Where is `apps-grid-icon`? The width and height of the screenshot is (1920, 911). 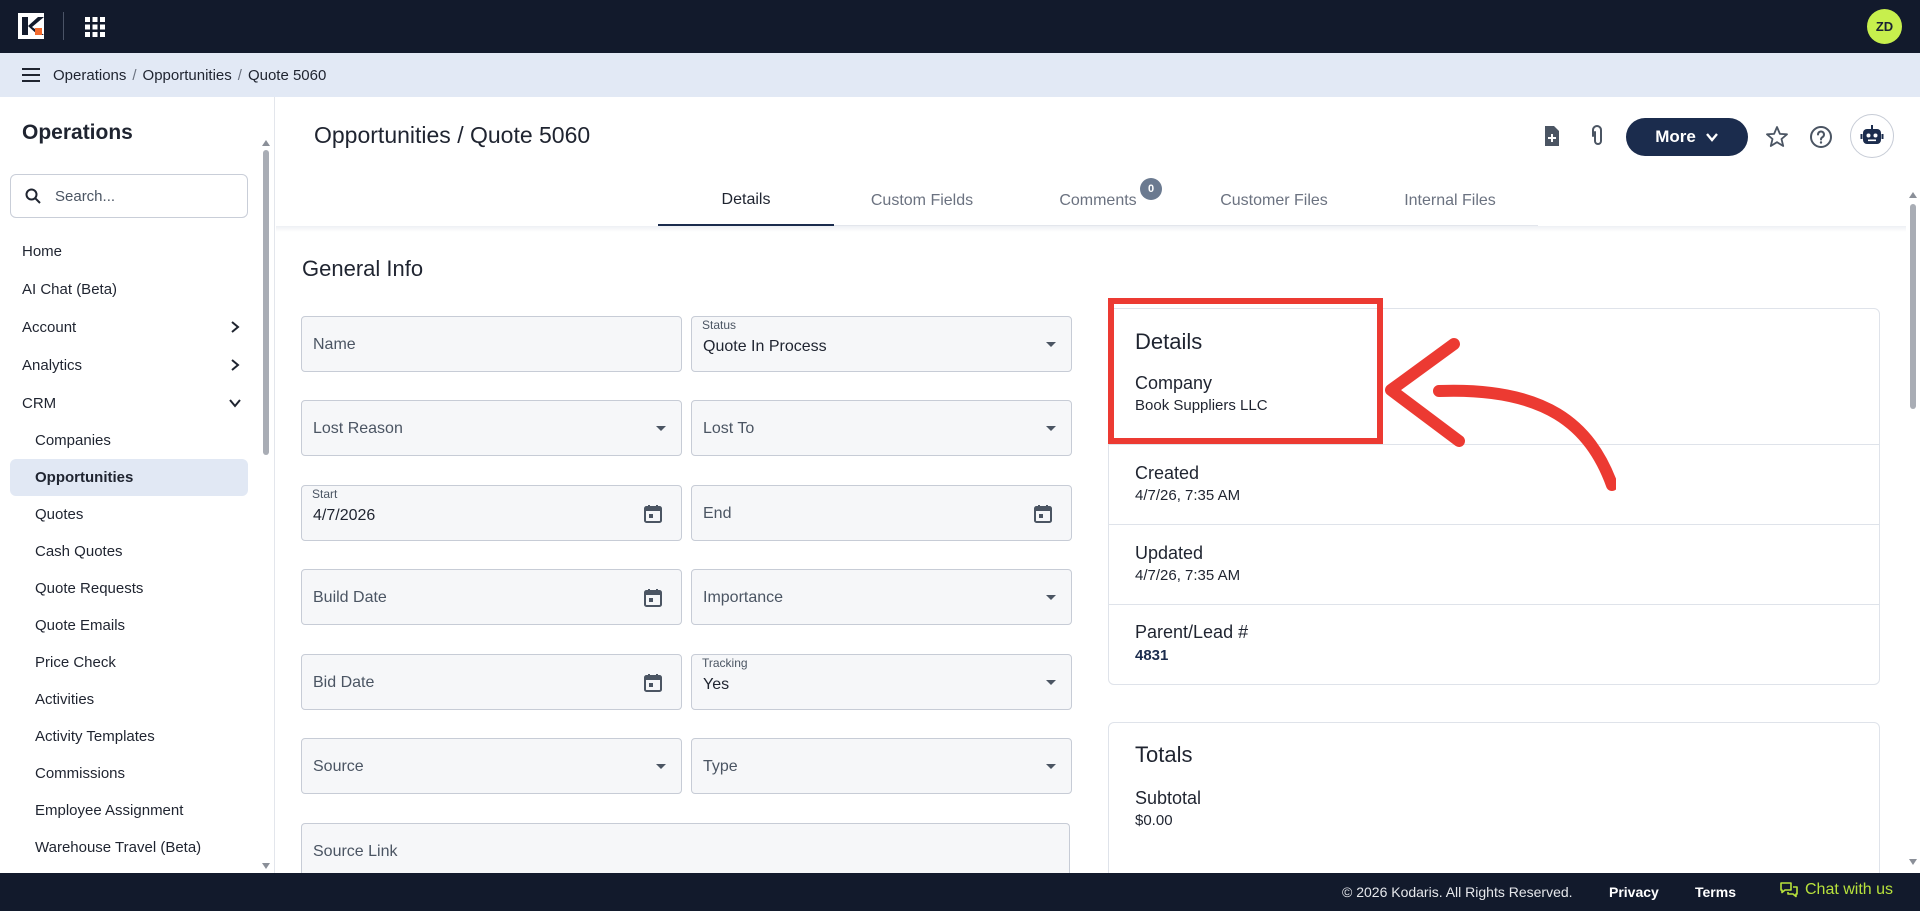
apps-grid-icon is located at coordinates (95, 27).